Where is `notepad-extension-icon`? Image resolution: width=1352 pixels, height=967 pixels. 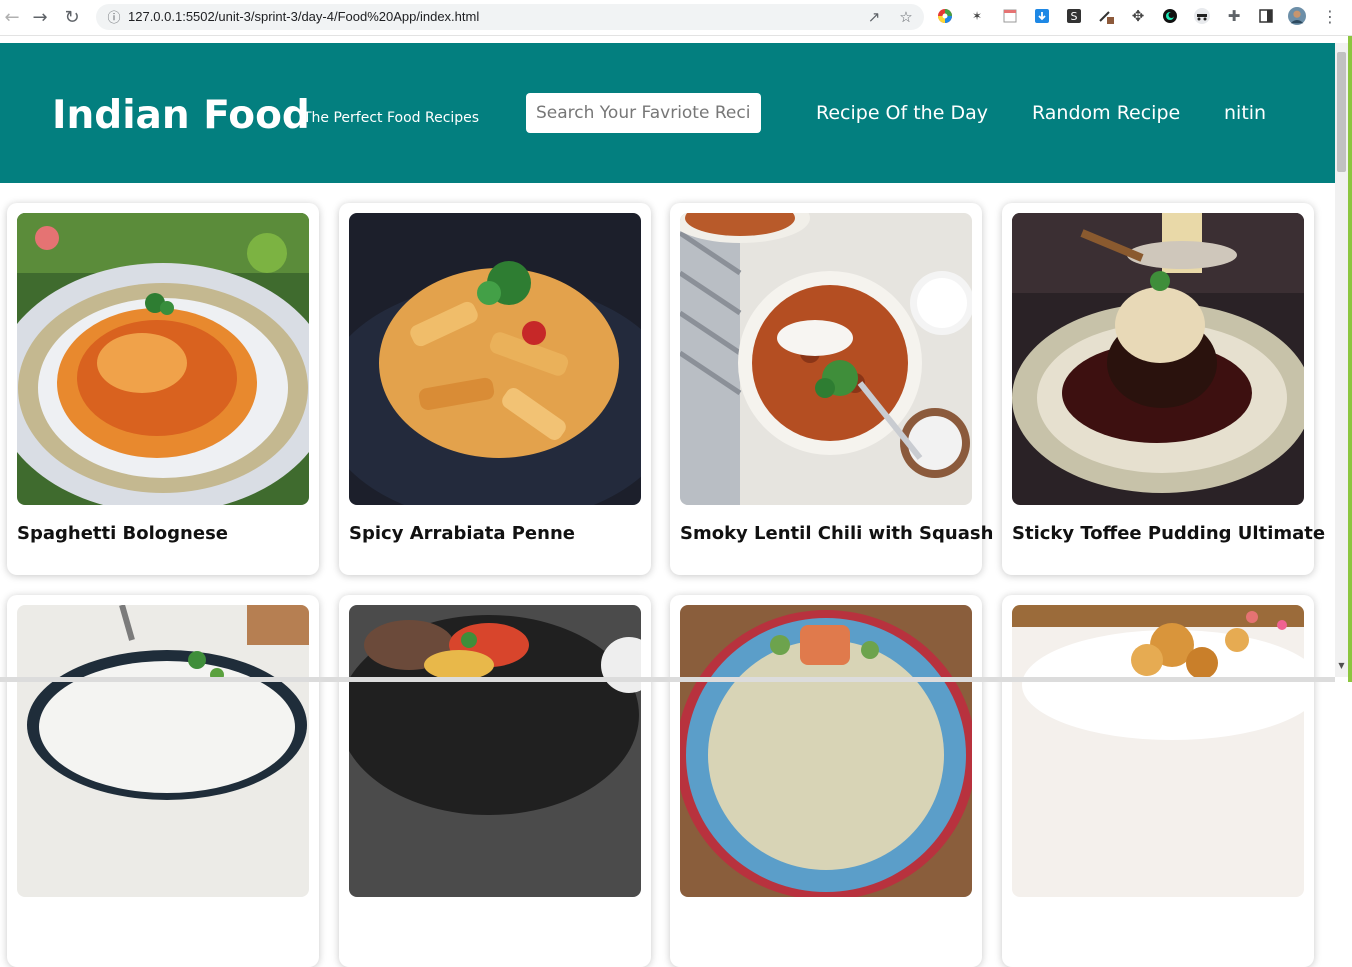 notepad-extension-icon is located at coordinates (1010, 16).